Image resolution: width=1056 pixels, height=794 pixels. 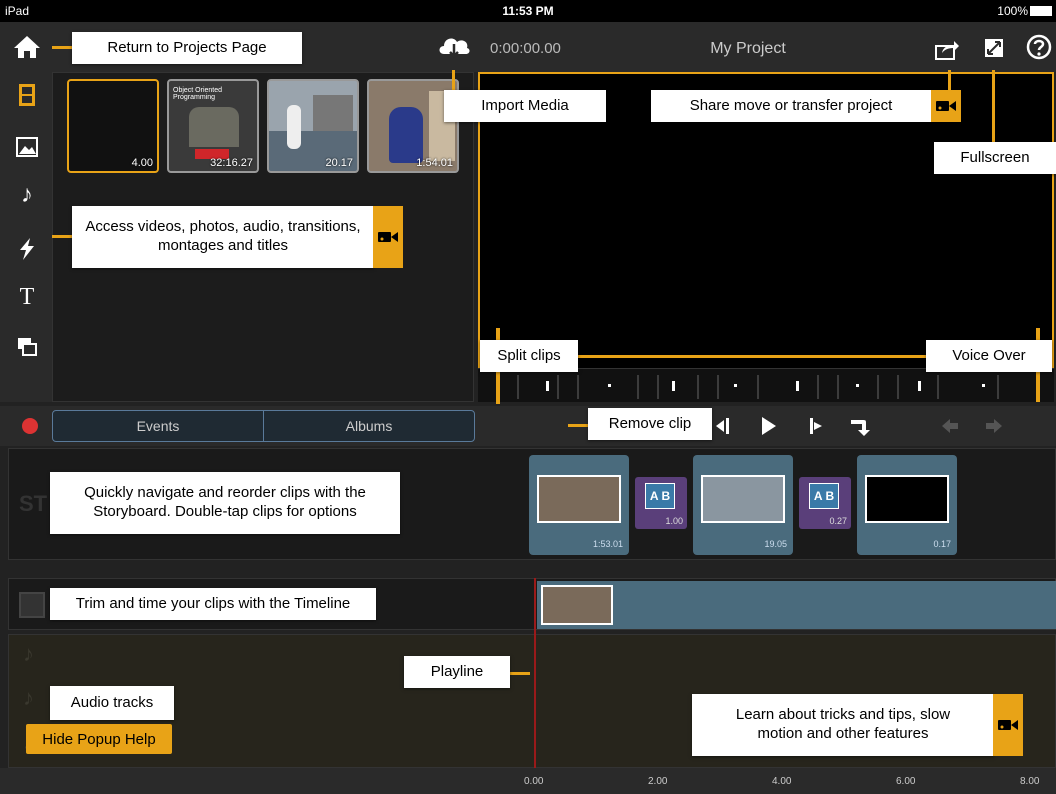 I want to click on scrub-ticks, so click(x=758, y=387).